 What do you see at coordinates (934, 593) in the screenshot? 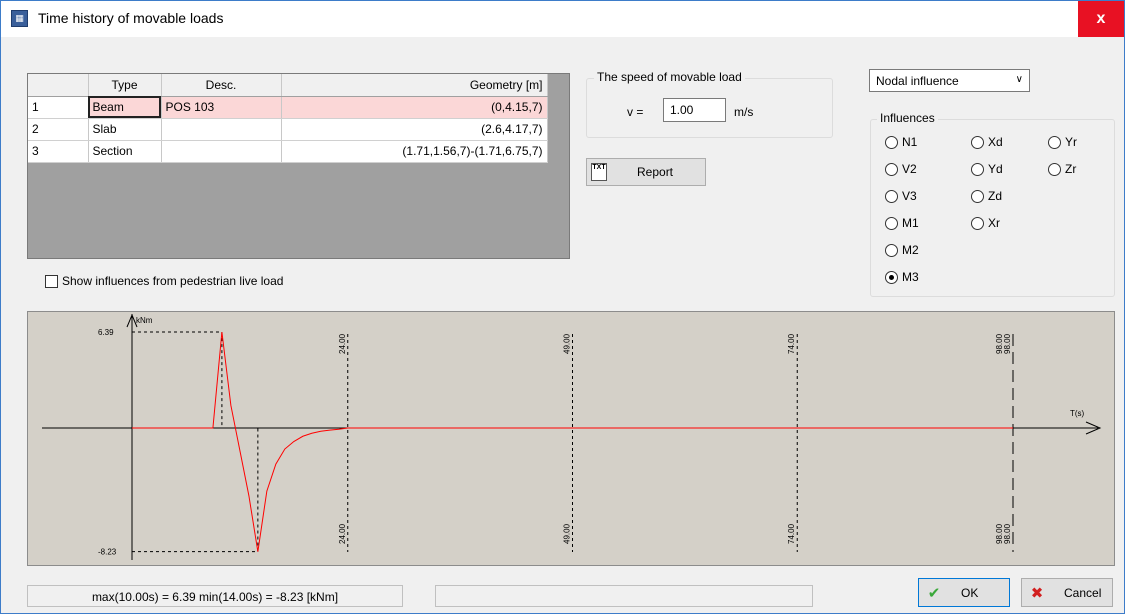
I see `checkmark-icon: ✔` at bounding box center [934, 593].